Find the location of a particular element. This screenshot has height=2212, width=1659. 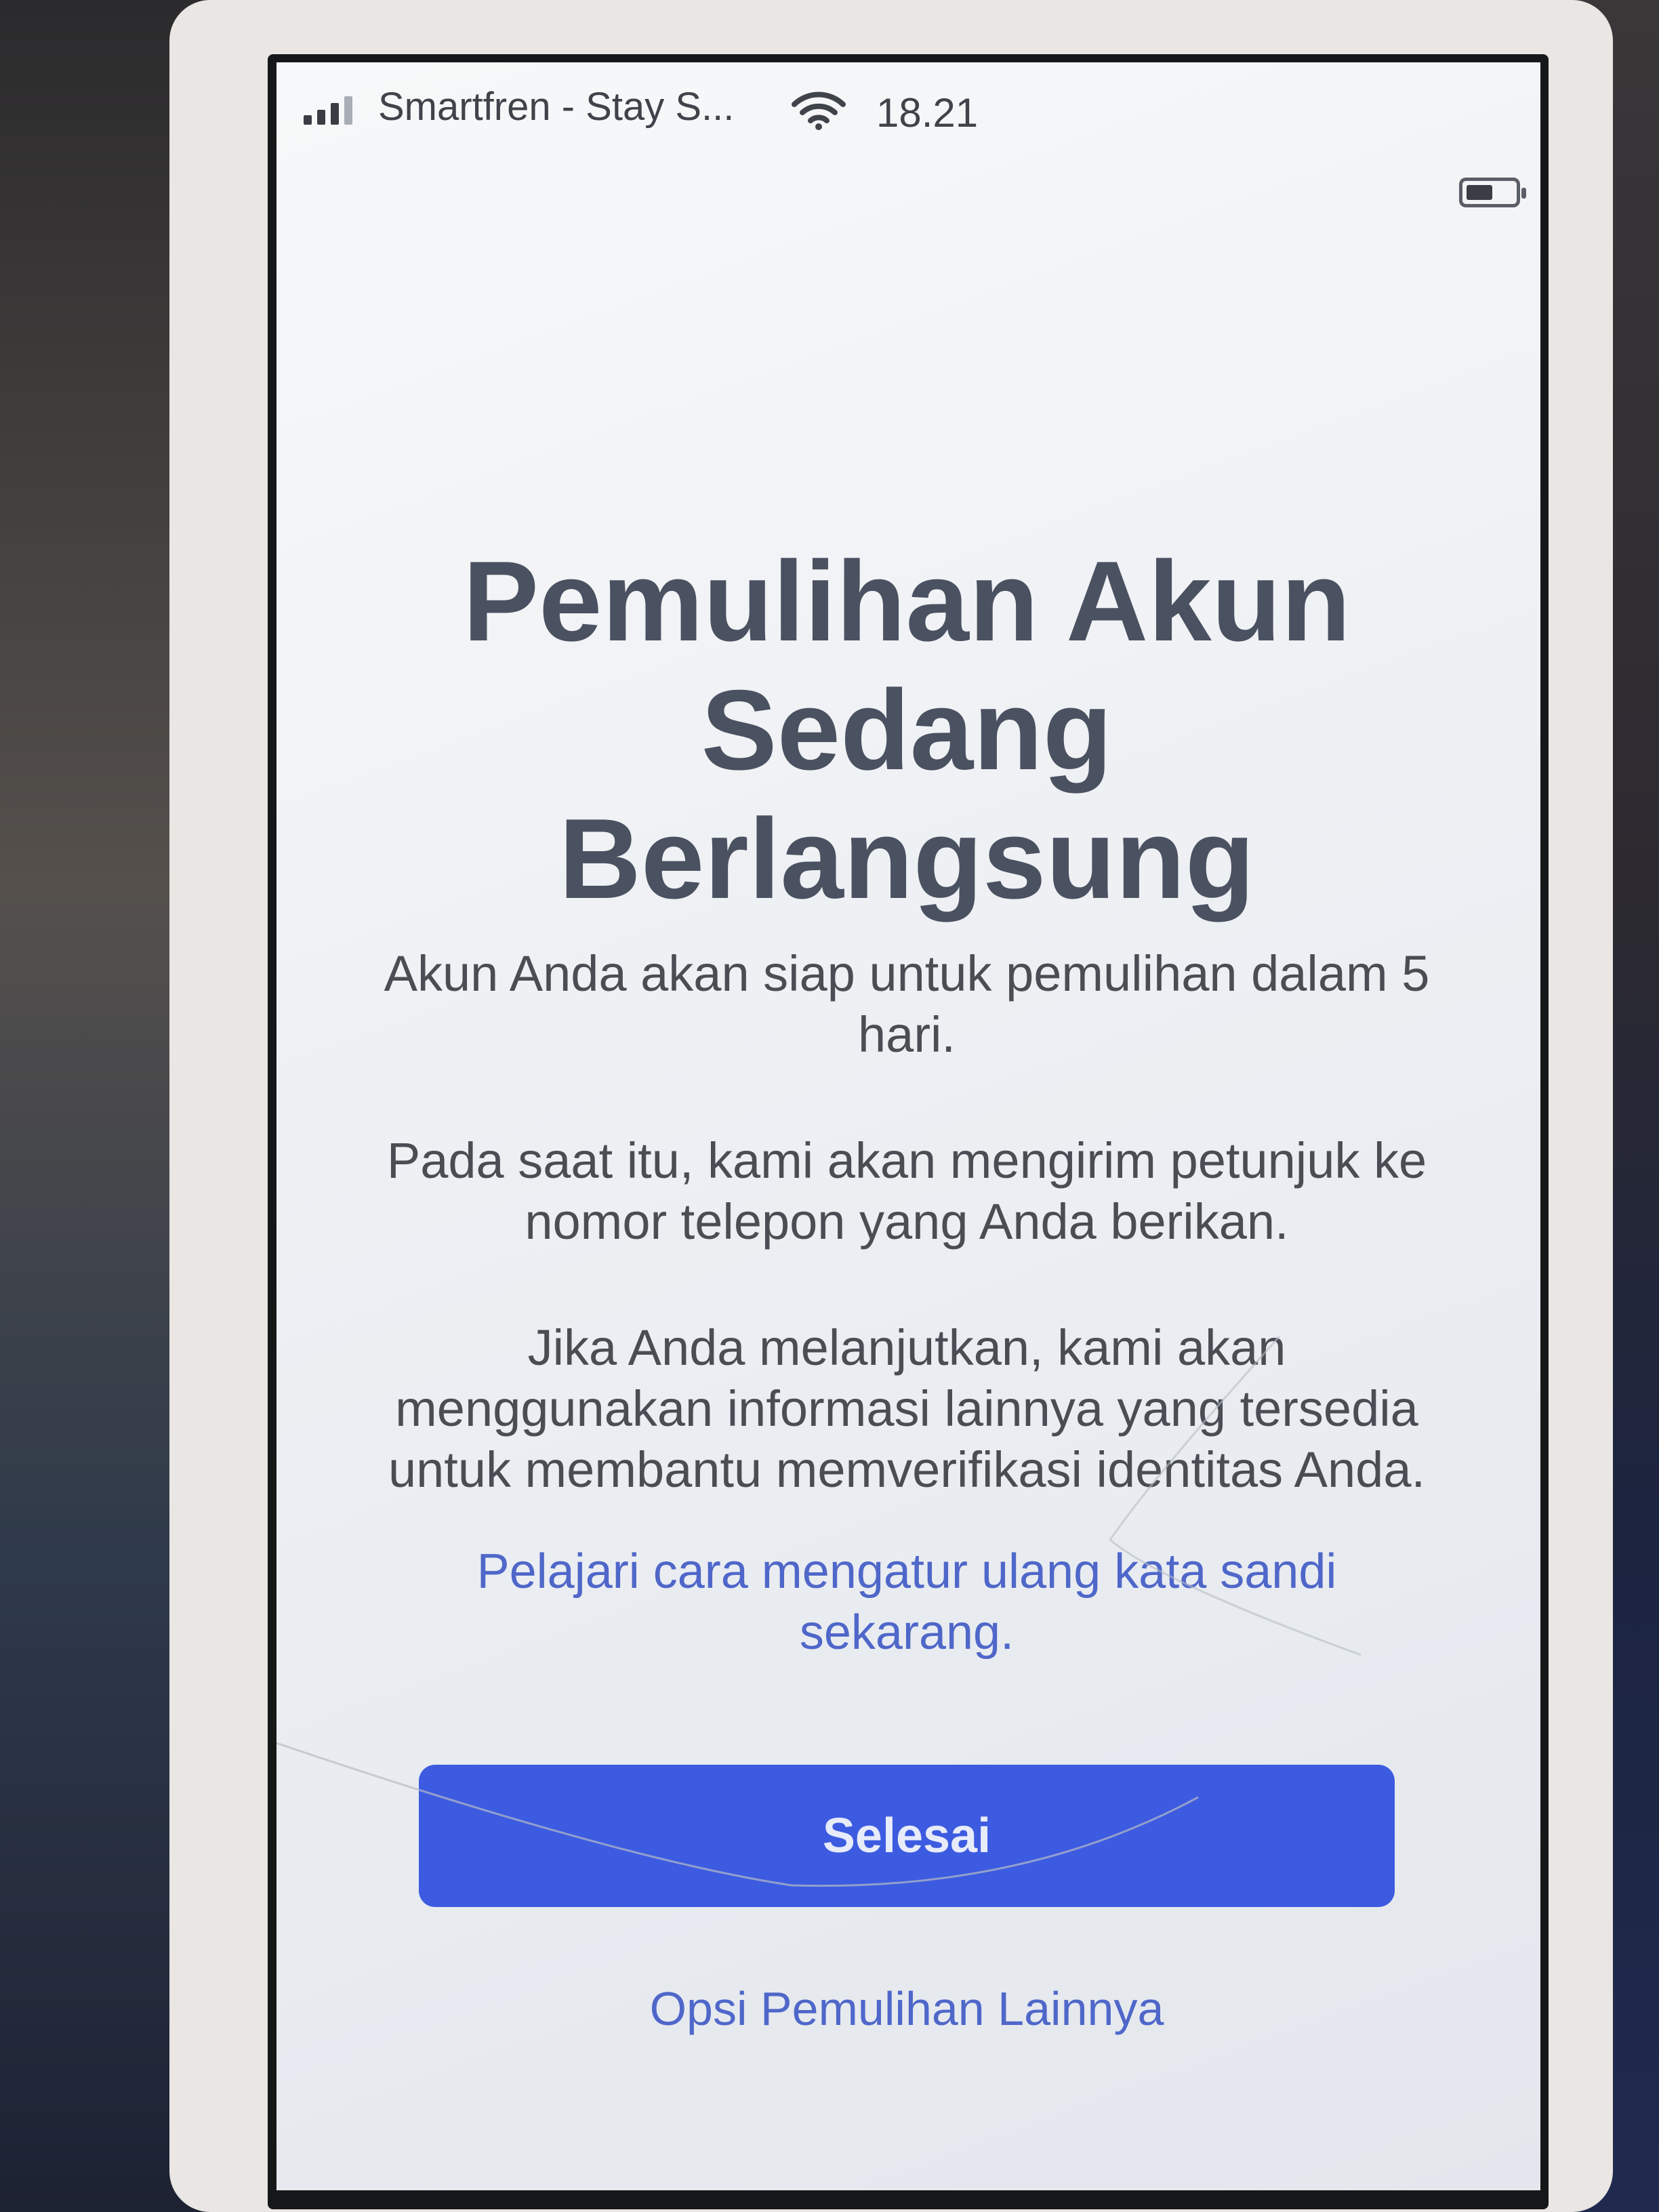

other-recovery-options-link: Opsi Pemulihan Lainnya is located at coordinates (906, 2009).